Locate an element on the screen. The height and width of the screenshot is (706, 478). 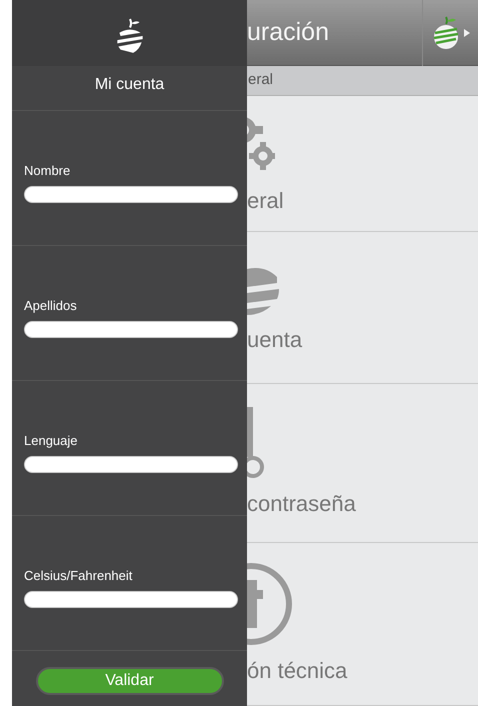
info-icon is located at coordinates (270, 604).